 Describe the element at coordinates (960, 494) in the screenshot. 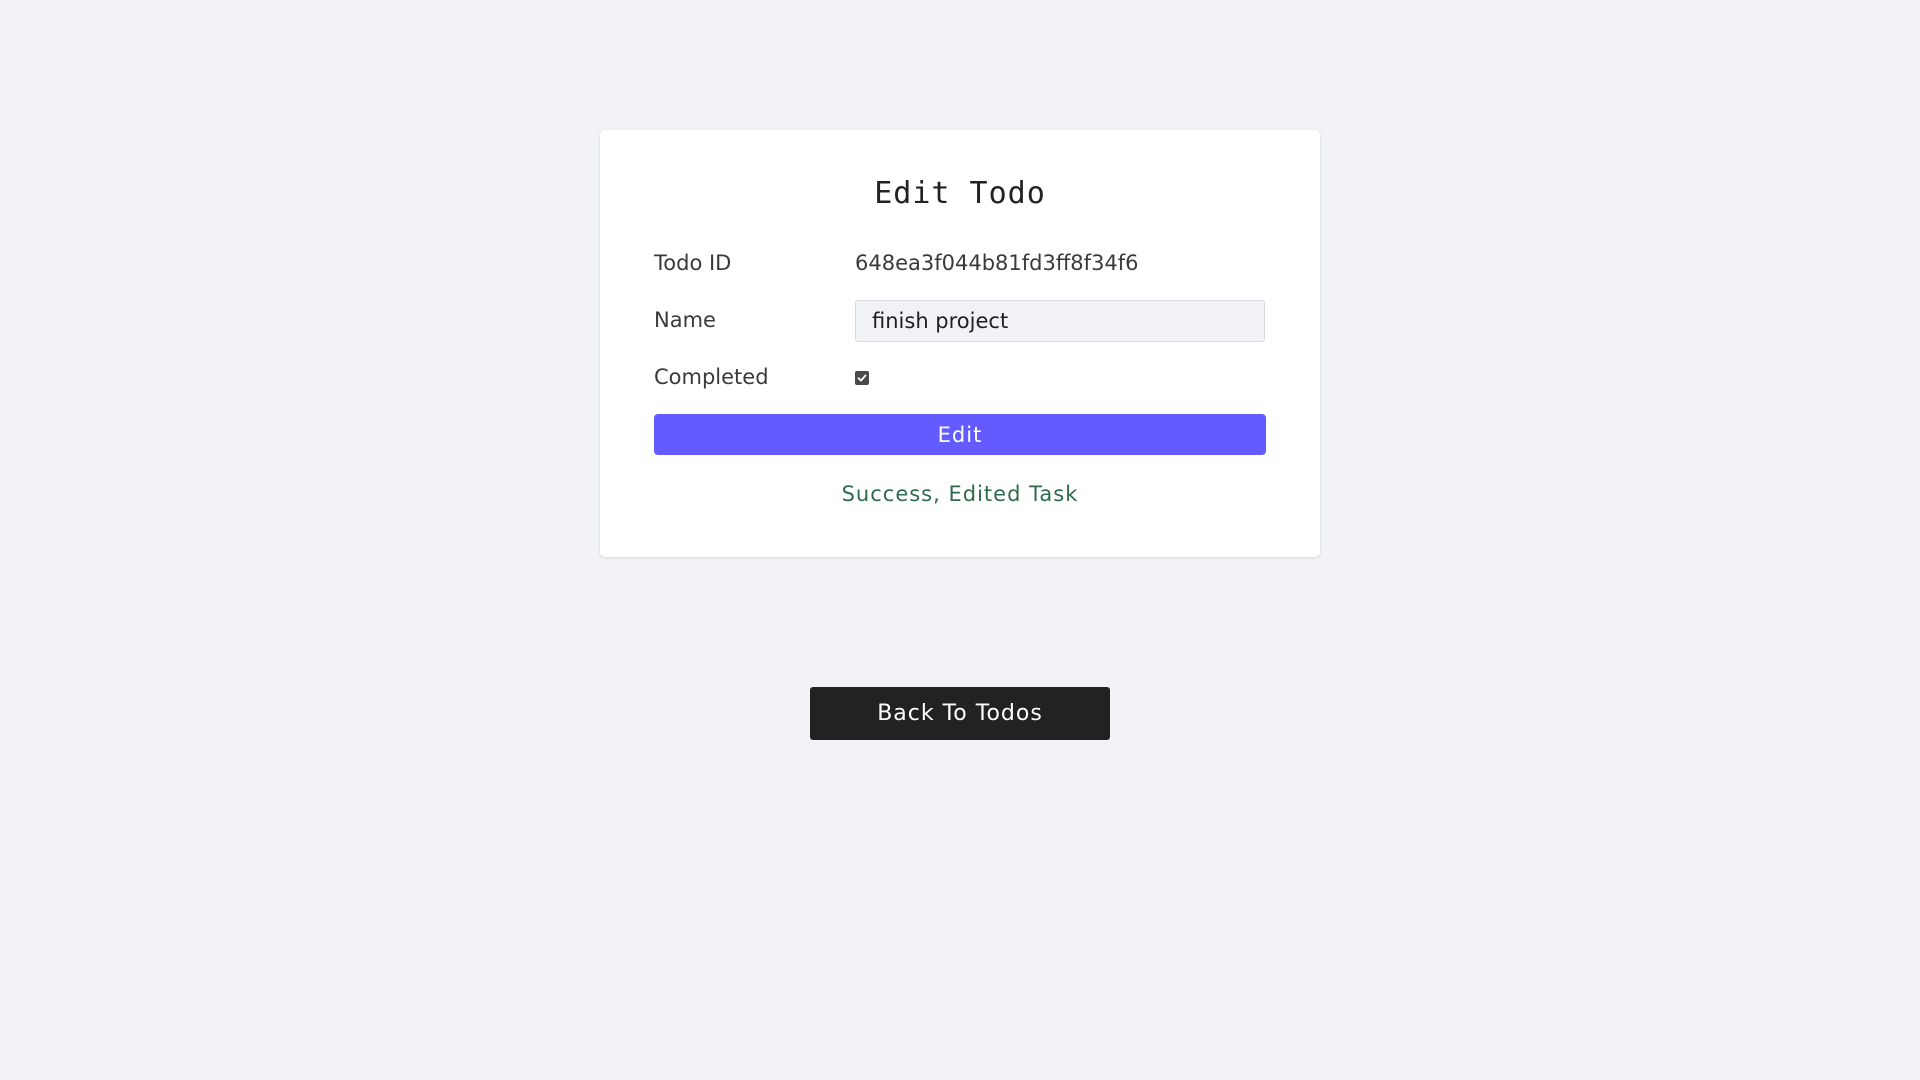

I see `status-message: Success, Edited Task` at that location.